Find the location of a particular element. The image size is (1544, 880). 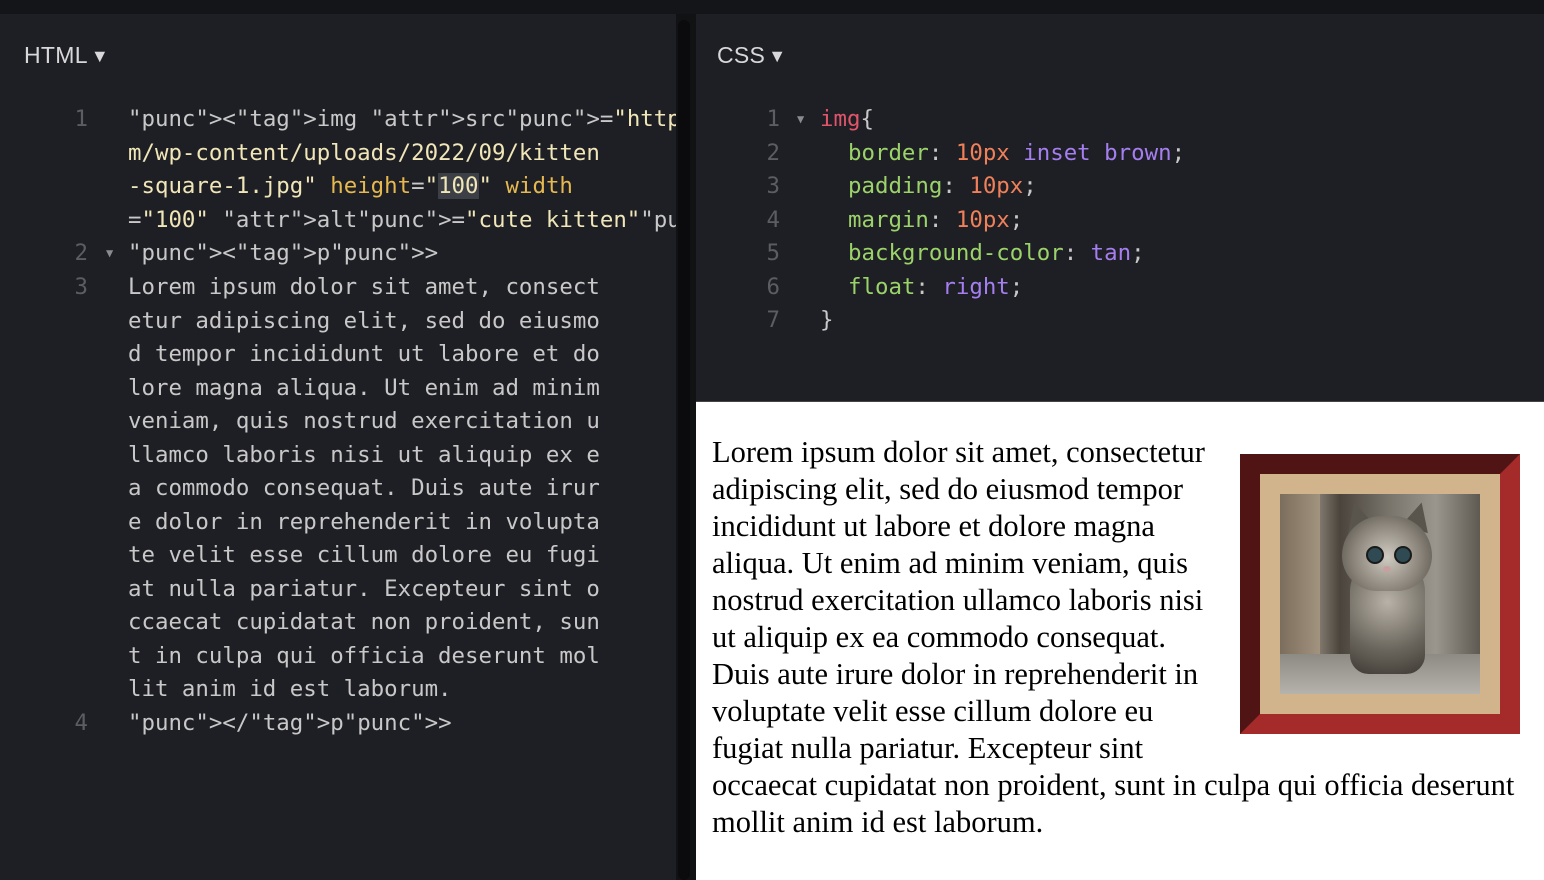

css-property: border is located at coordinates (888, 152).